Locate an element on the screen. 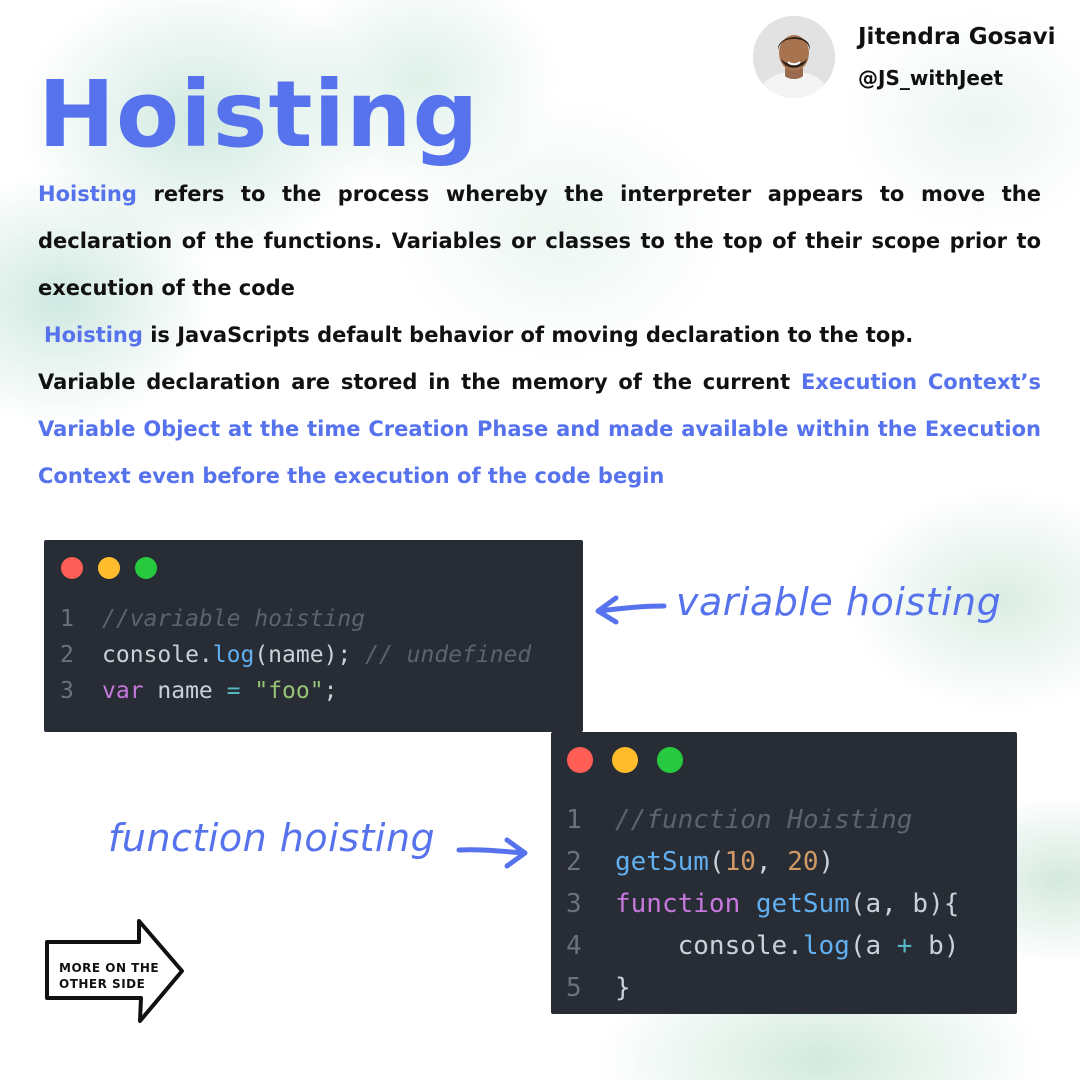  code-line: 4 console.log(a + b) is located at coordinates (762, 946).